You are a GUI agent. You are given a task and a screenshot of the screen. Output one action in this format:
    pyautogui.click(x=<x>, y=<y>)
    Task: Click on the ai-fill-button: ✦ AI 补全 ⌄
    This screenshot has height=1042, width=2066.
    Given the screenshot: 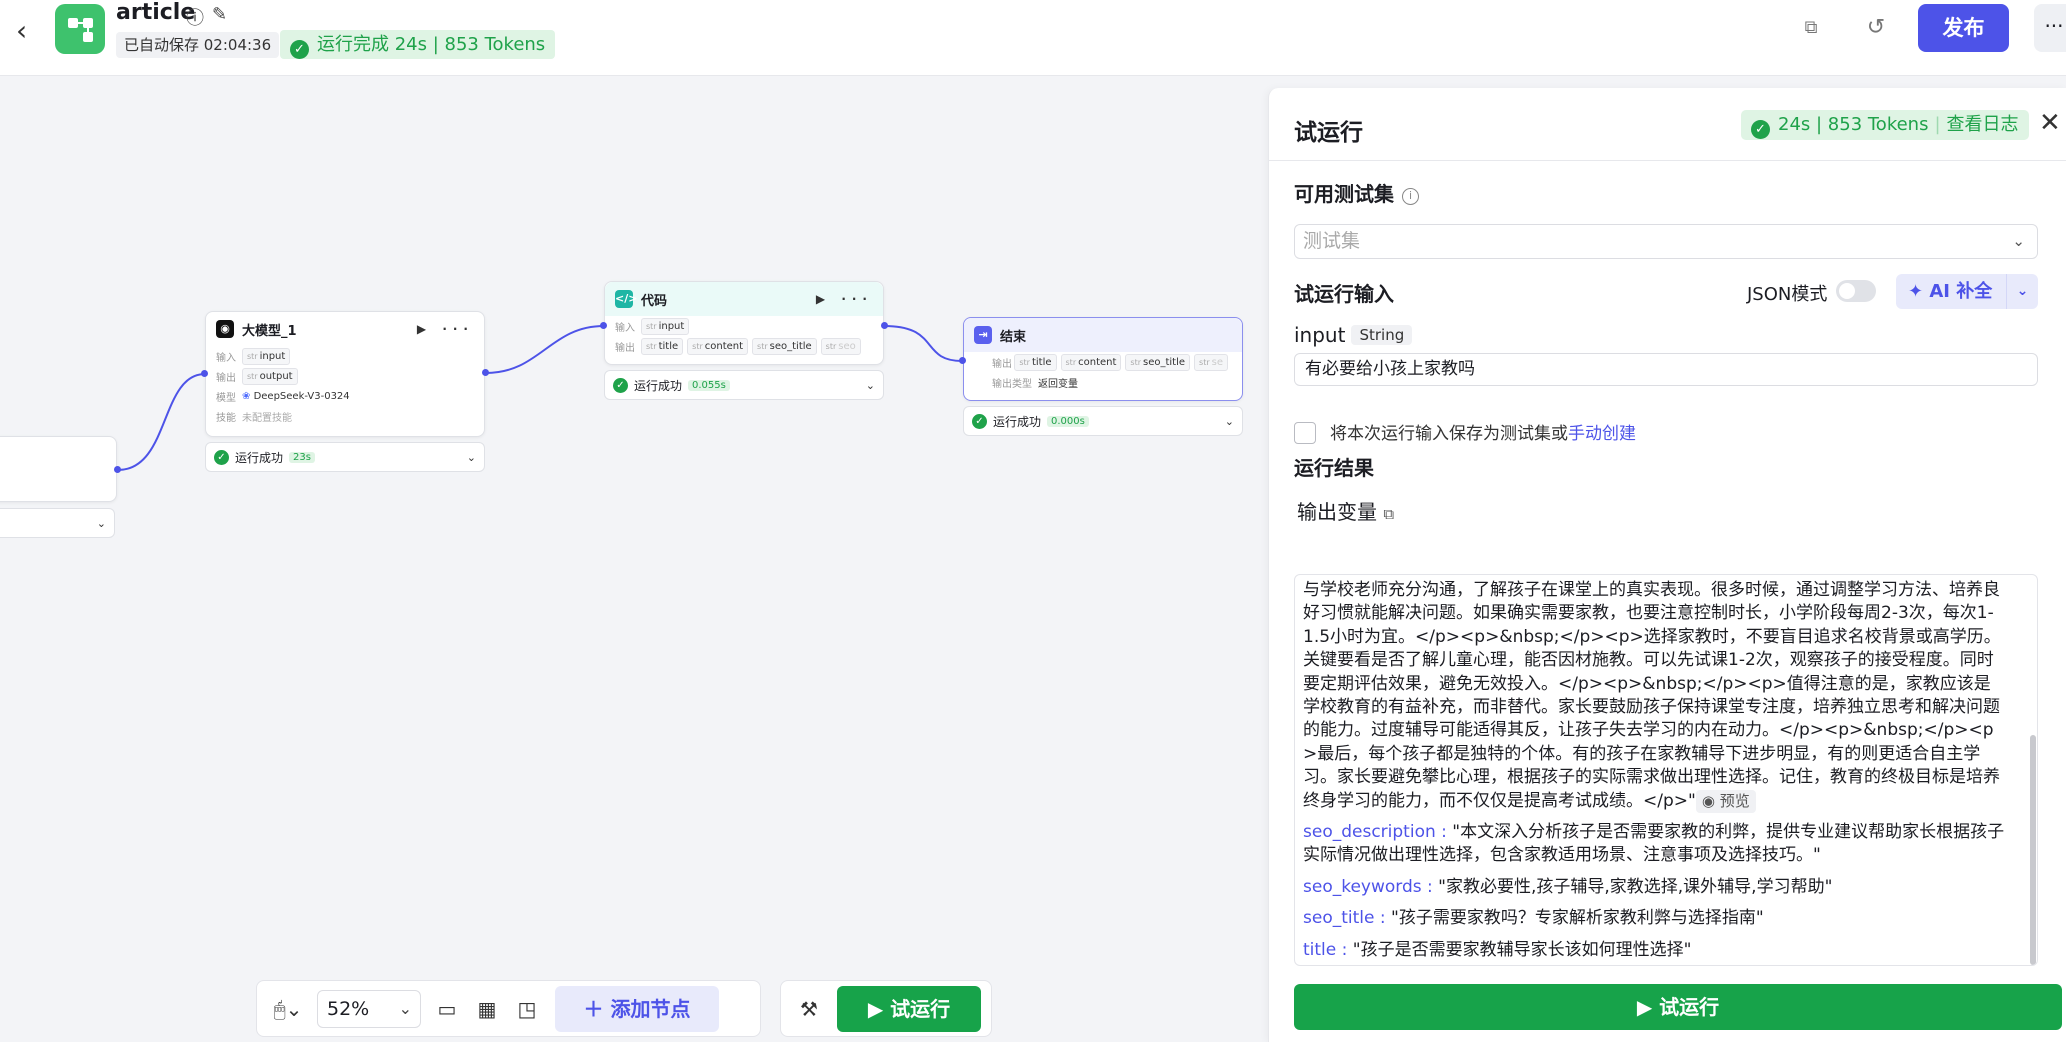 What is the action you would take?
    pyautogui.click(x=1967, y=291)
    